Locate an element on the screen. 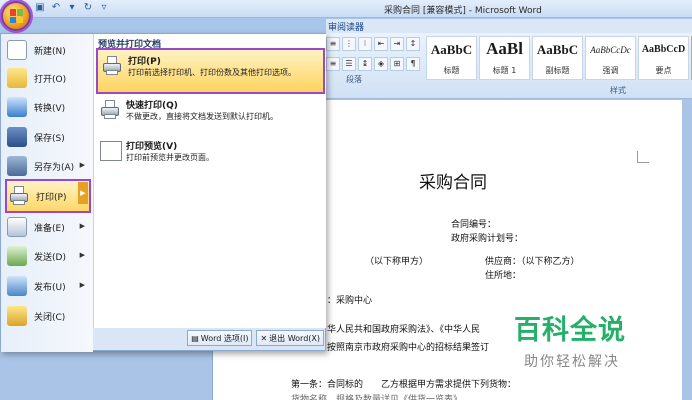 The width and height of the screenshot is (692, 400). align-left-icon: ≡ is located at coordinates (333, 64).